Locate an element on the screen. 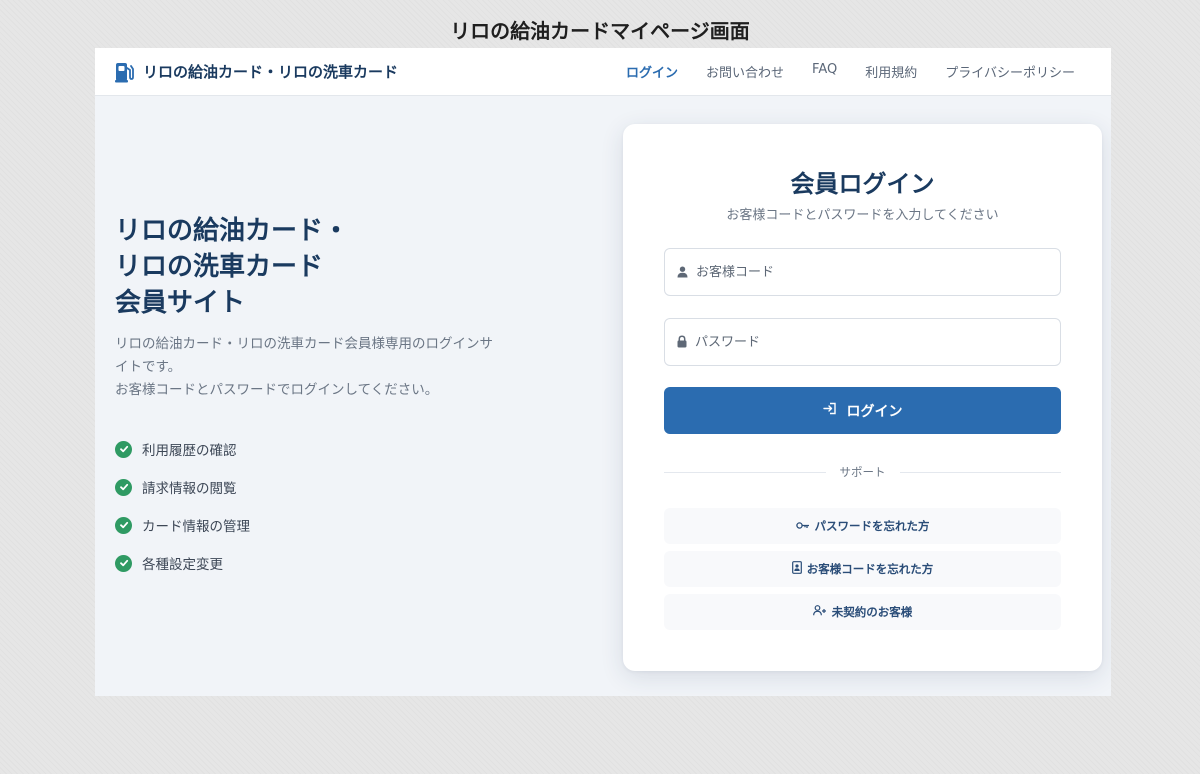 This screenshot has height=774, width=1200. sign-in-icon is located at coordinates (829, 410).